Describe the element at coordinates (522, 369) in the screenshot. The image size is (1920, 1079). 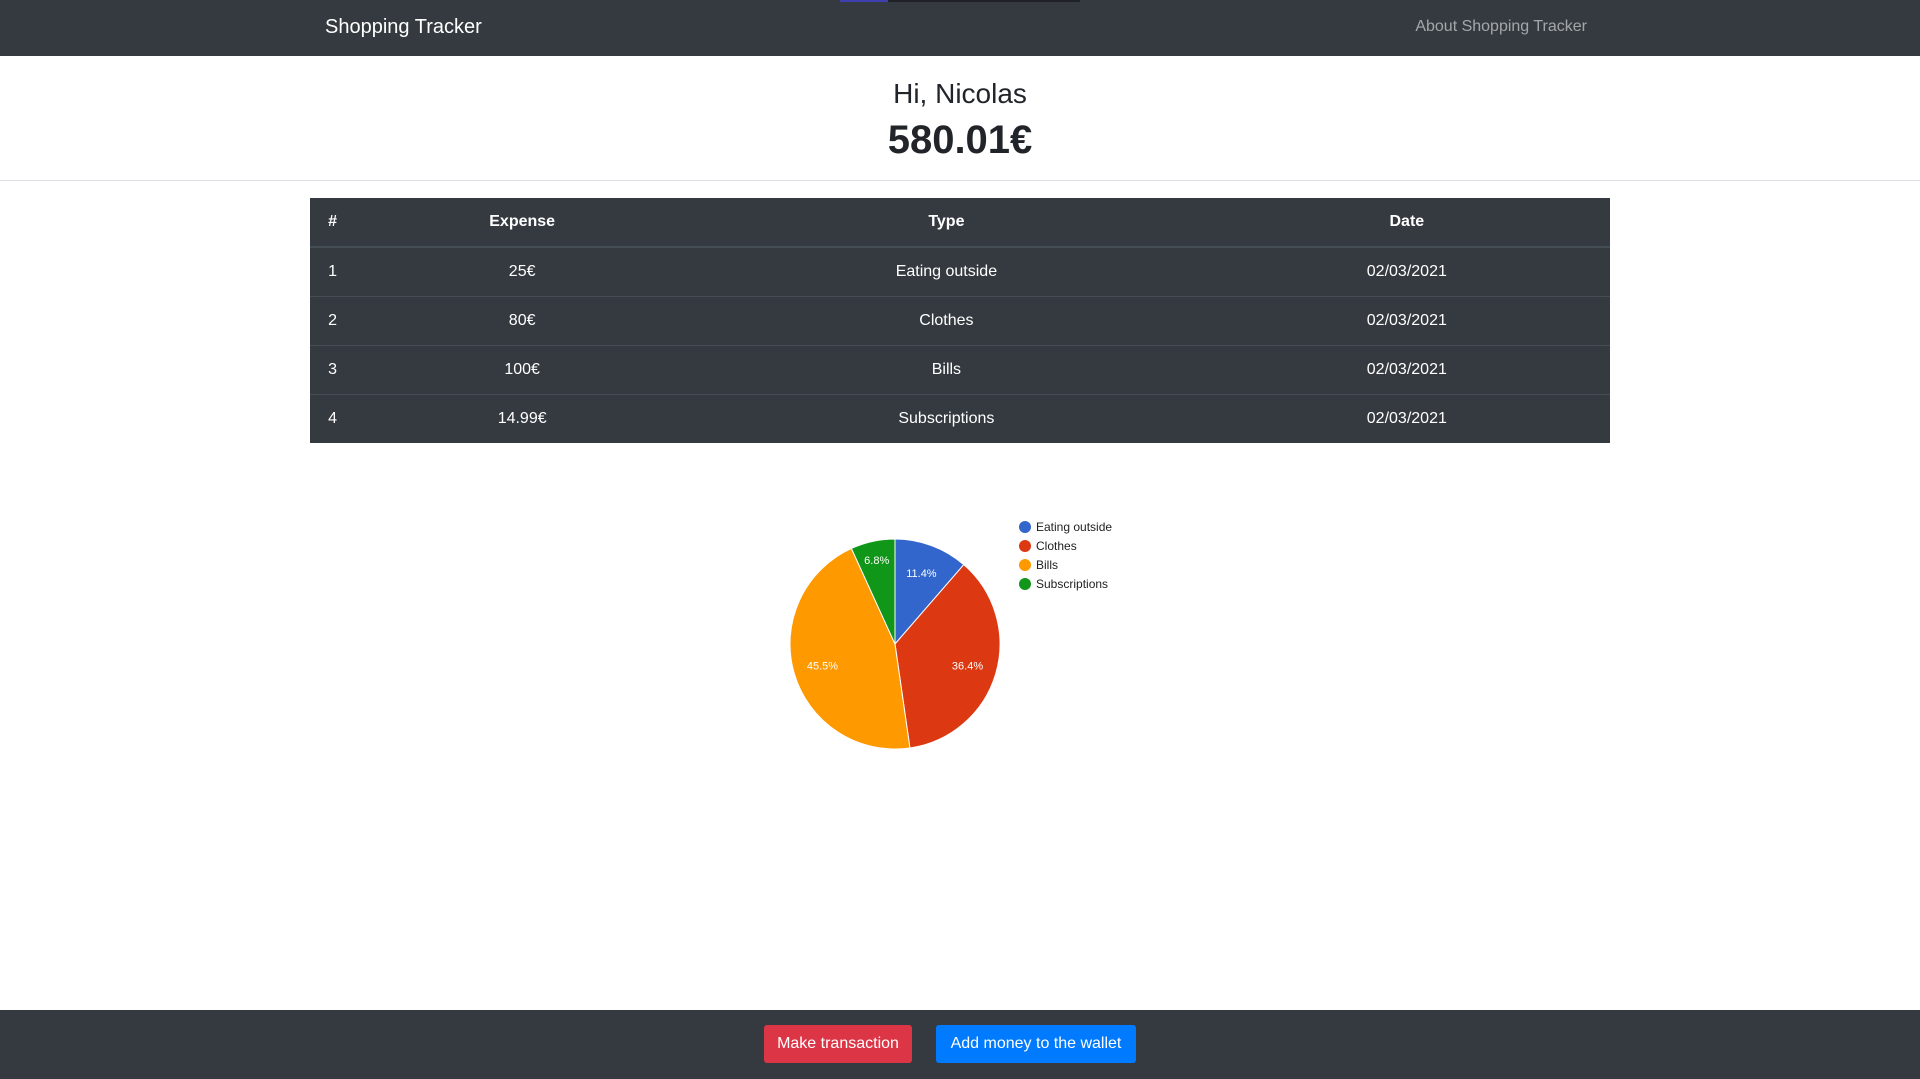
I see `cell-expense: 100€` at that location.